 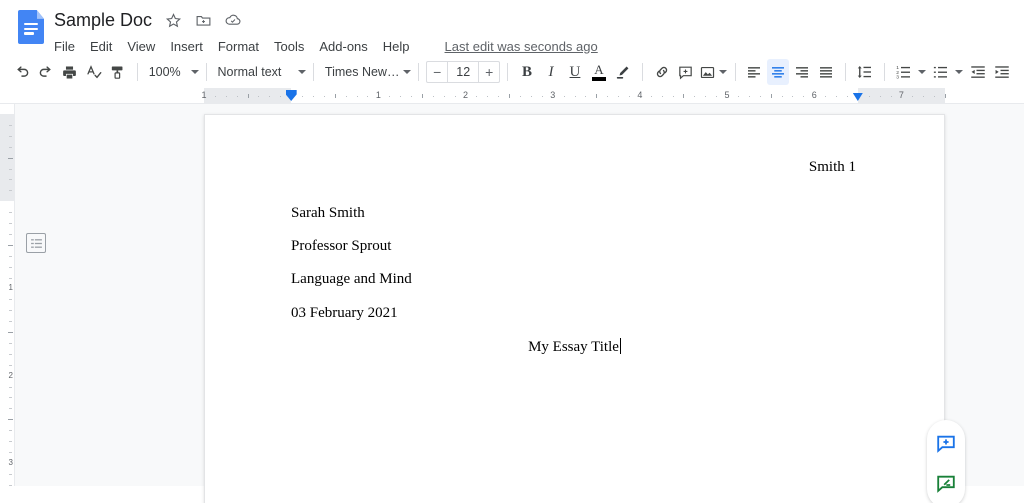 I want to click on suggest-edit-button, so click(x=946, y=484).